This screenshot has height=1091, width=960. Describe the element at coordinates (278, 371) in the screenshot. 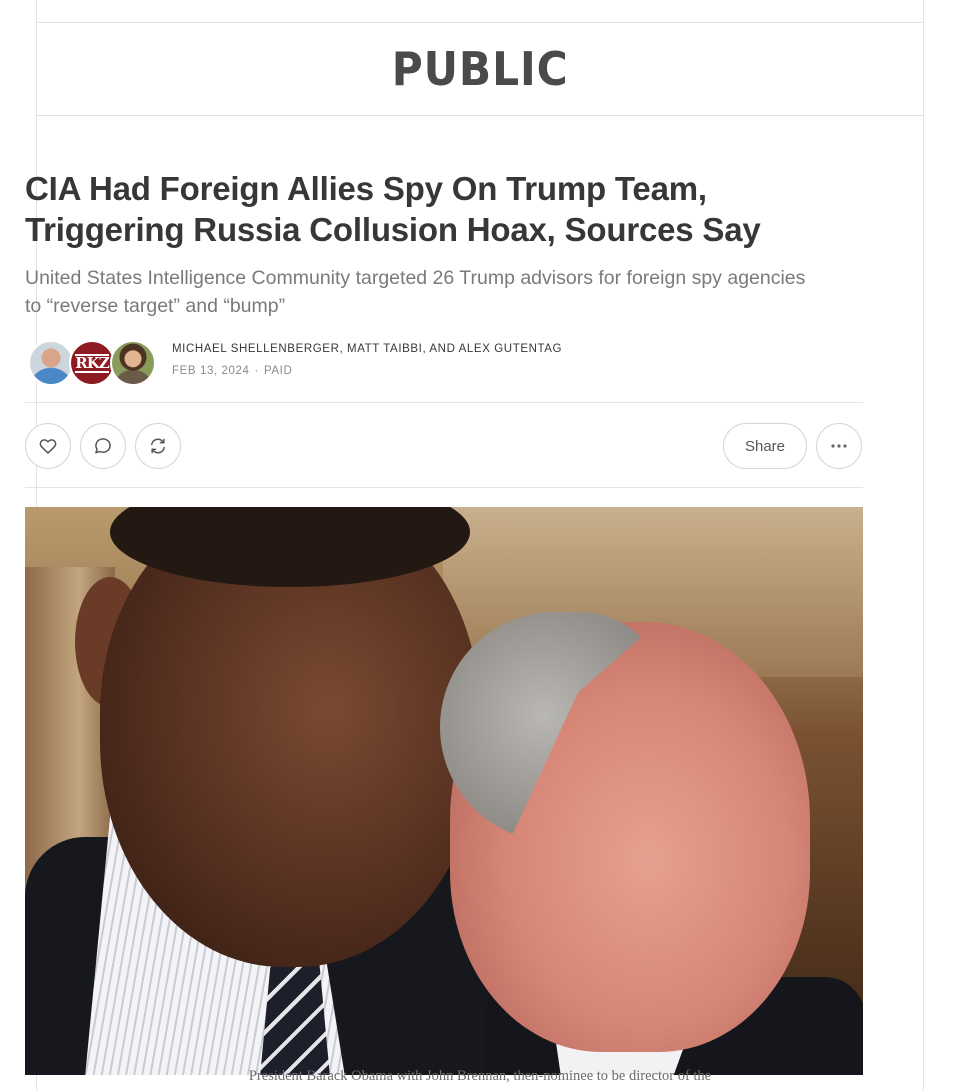

I see `post-access: PAID` at that location.